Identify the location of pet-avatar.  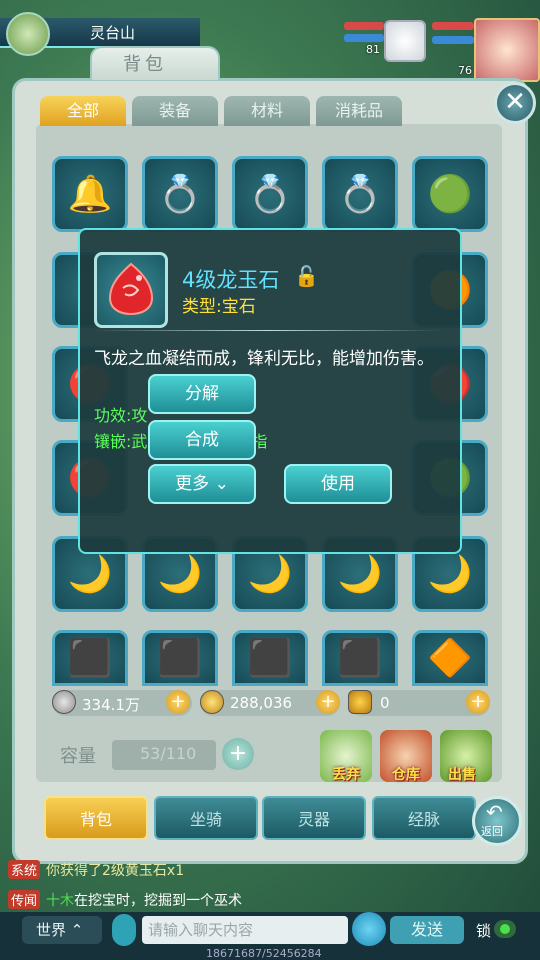
(405, 41).